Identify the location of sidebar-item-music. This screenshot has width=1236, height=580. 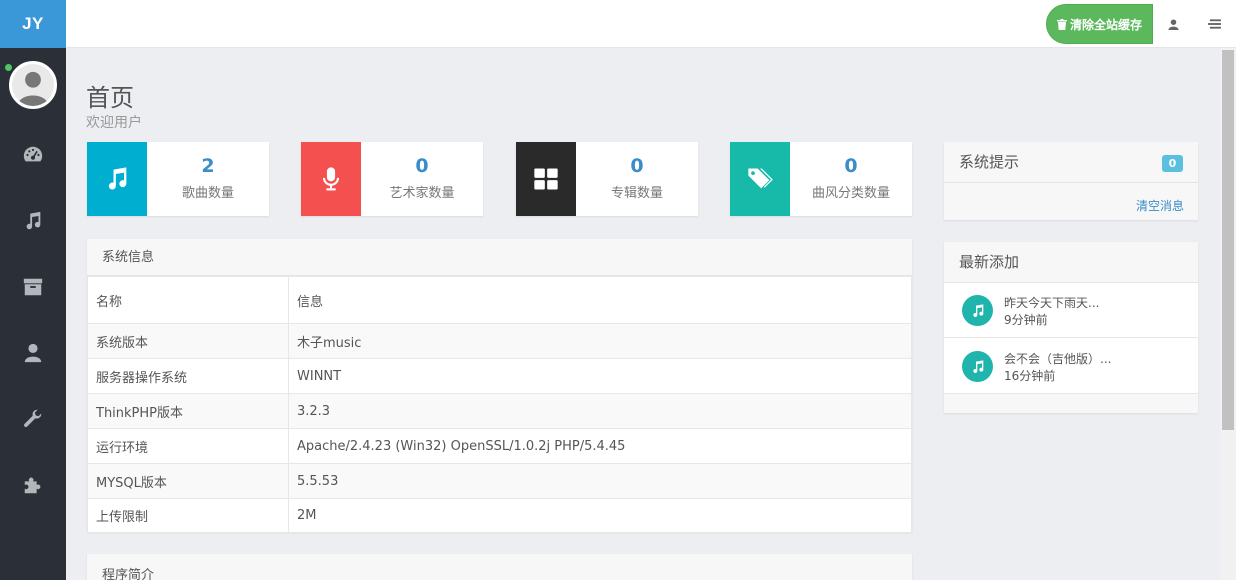
(33, 221).